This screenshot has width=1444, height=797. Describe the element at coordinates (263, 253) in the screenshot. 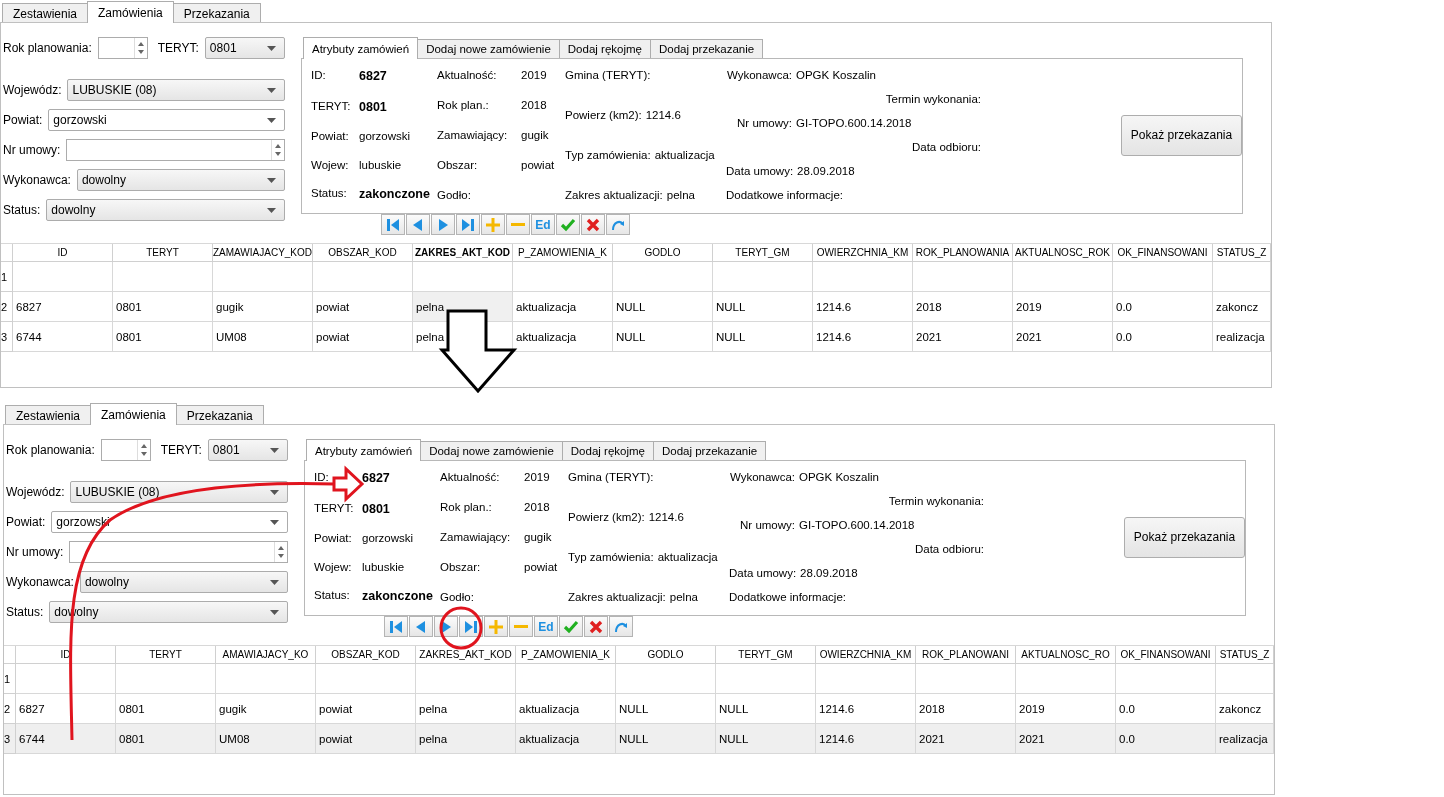

I see `column-header: ZAMAWIAJACY_KOD` at that location.